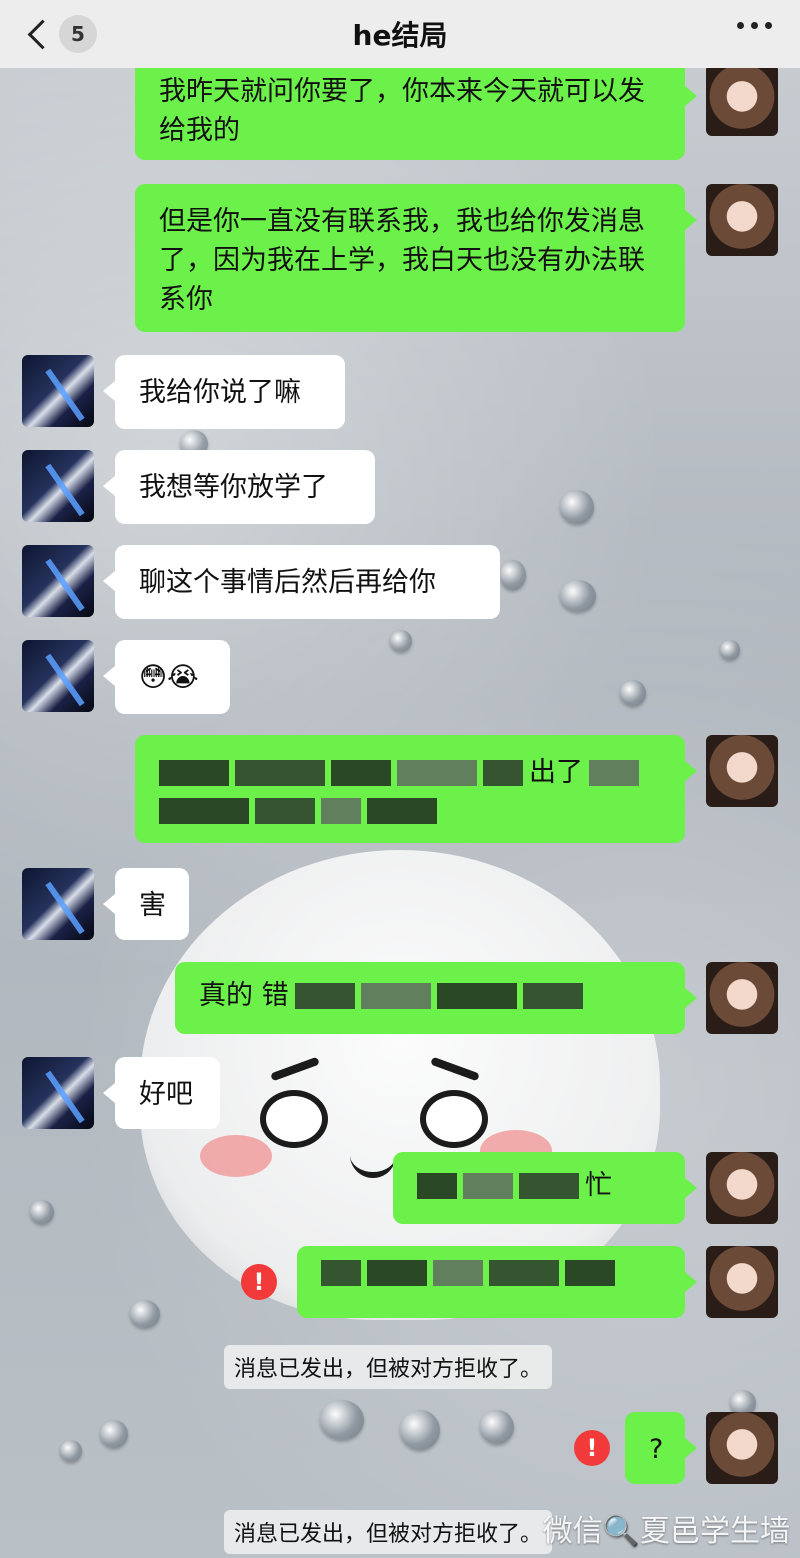 The image size is (800, 1558). Describe the element at coordinates (666, 1531) in the screenshot. I see `watermark: 微信🔍夏邑学生墙` at that location.